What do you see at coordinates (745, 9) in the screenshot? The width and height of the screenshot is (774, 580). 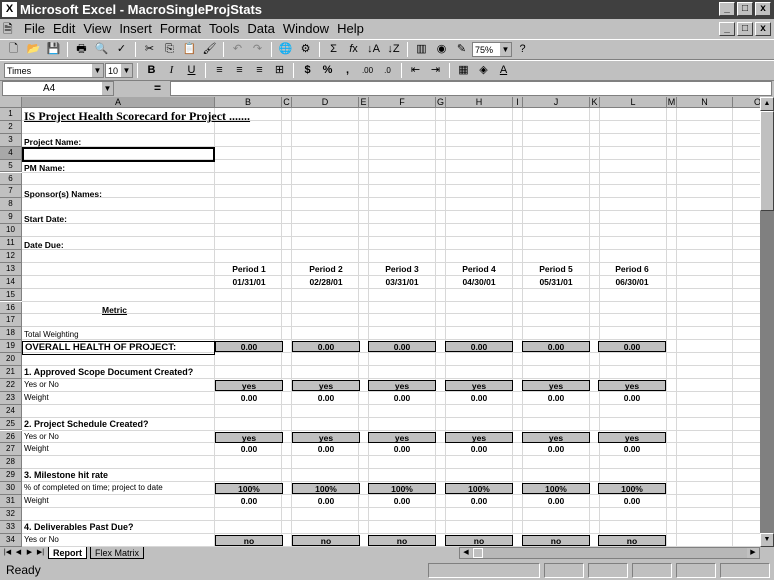 I see `maximize-button: □` at bounding box center [745, 9].